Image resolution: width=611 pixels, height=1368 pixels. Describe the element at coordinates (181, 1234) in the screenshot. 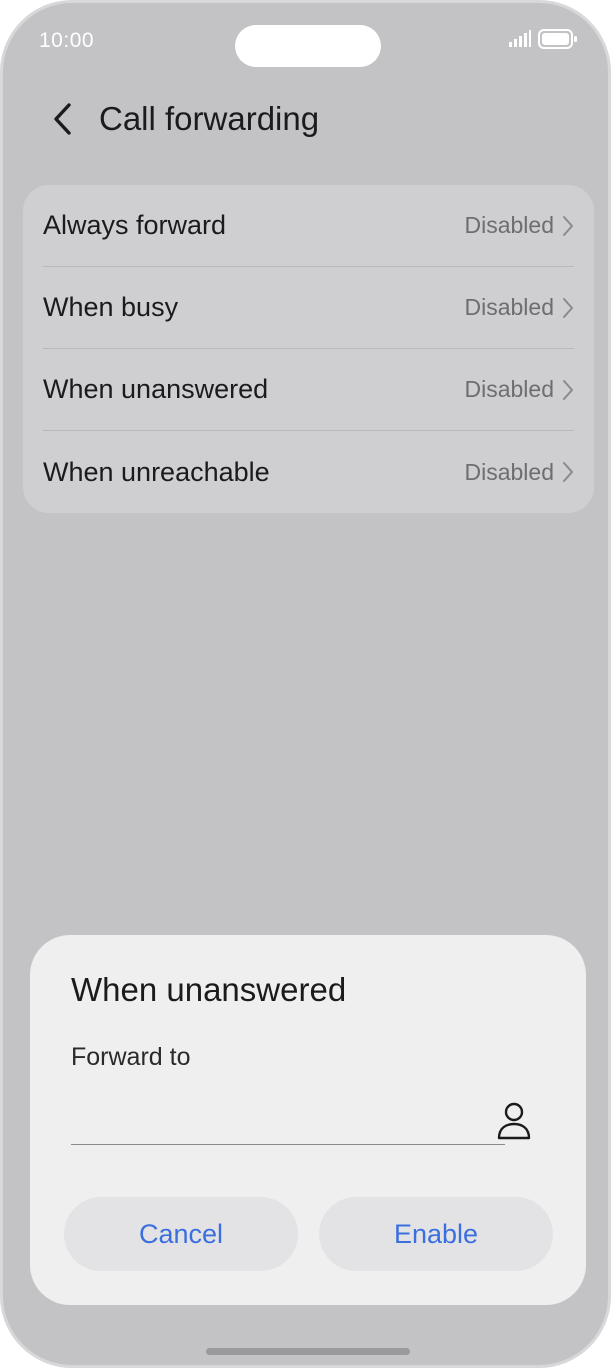

I see `cancel-button: Cancel` at that location.